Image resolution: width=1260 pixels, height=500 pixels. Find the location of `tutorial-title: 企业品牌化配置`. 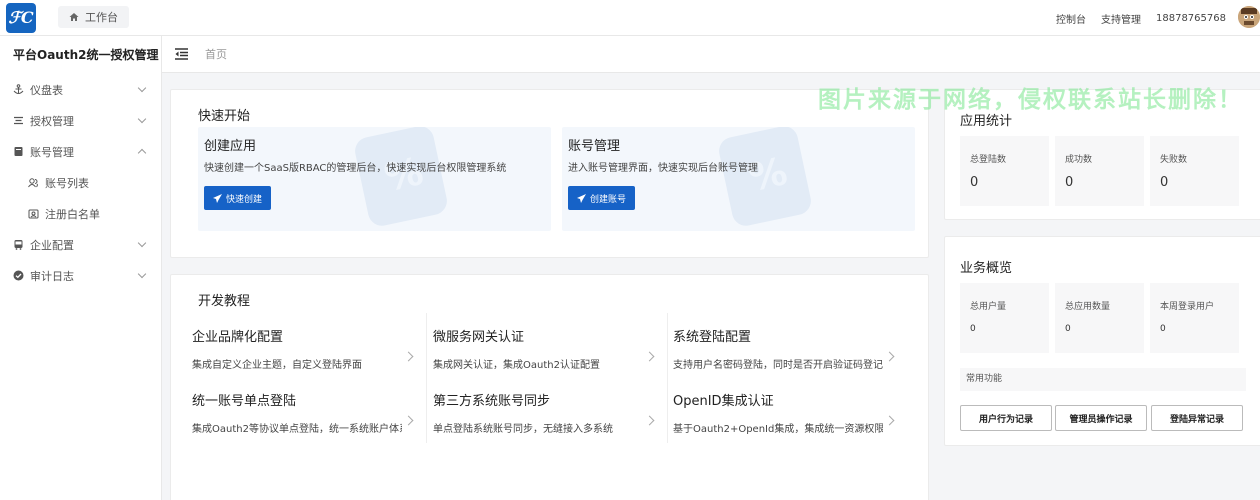

tutorial-title: 企业品牌化配置 is located at coordinates (238, 337).